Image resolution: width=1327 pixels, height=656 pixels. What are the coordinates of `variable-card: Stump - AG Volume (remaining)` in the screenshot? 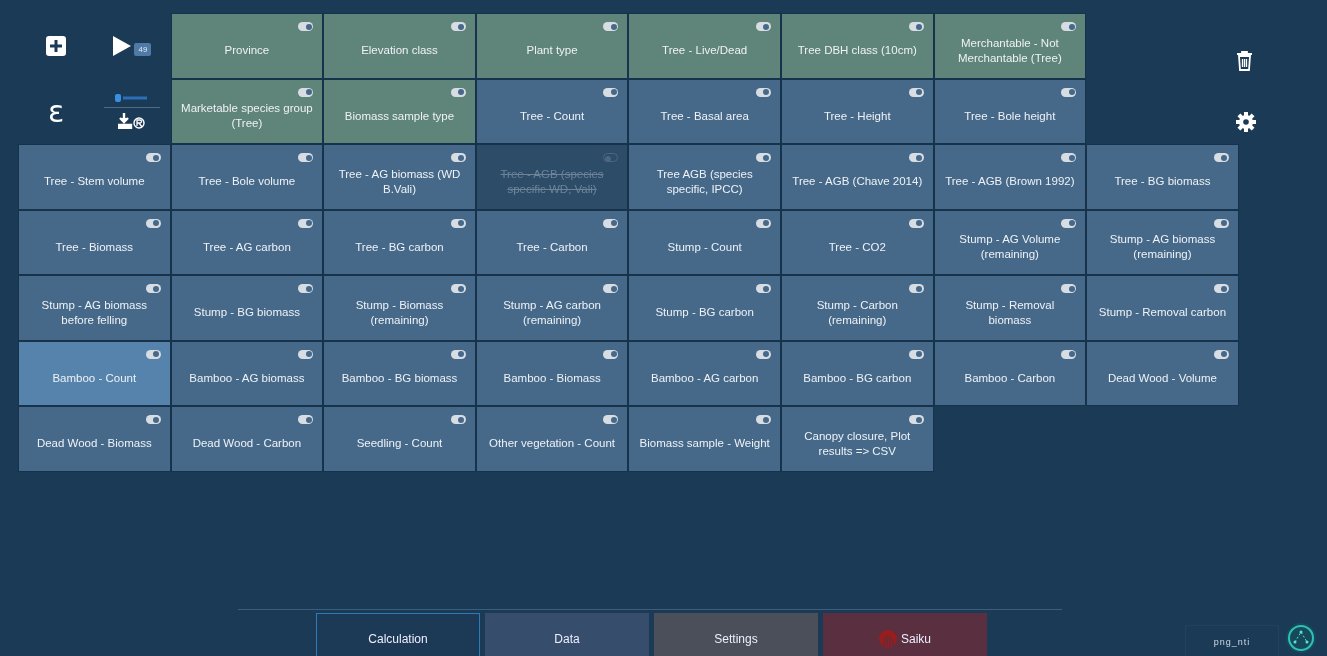 It's located at (1010, 242).